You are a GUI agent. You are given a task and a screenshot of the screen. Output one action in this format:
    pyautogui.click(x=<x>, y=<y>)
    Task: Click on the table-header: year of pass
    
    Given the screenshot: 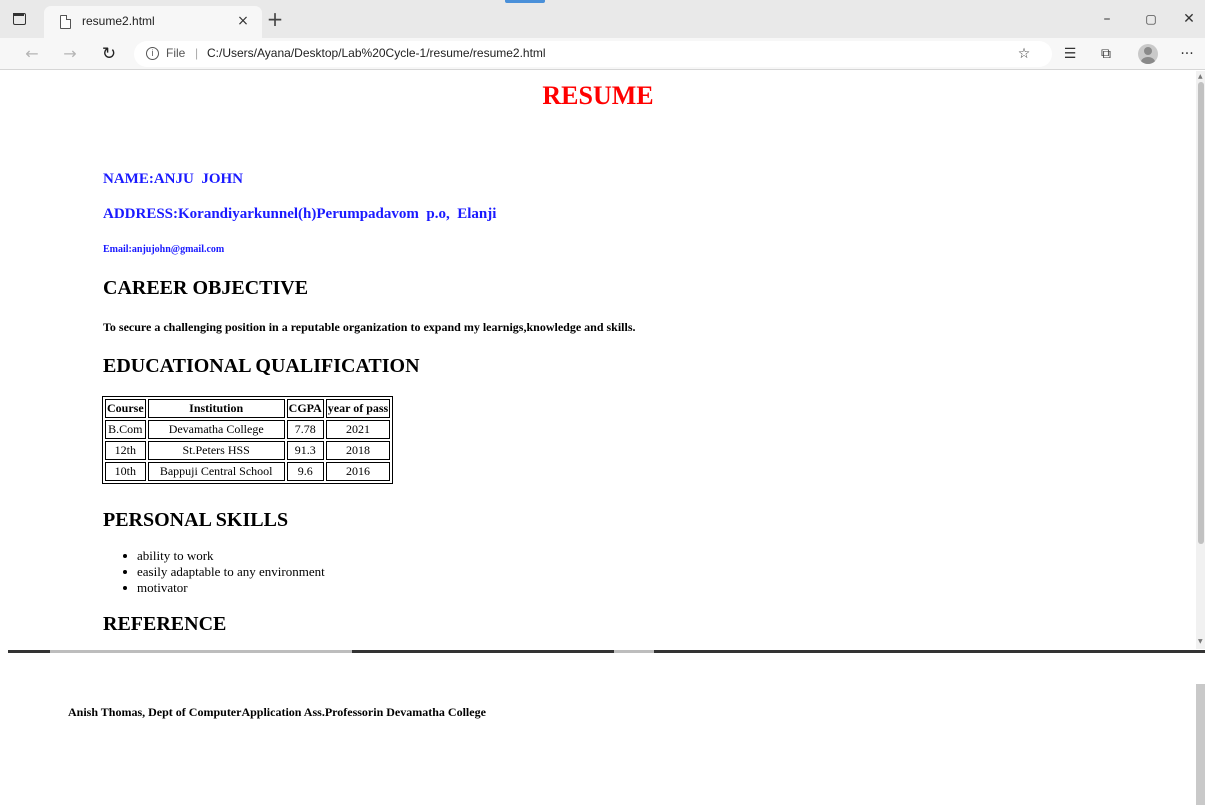 What is the action you would take?
    pyautogui.click(x=358, y=408)
    